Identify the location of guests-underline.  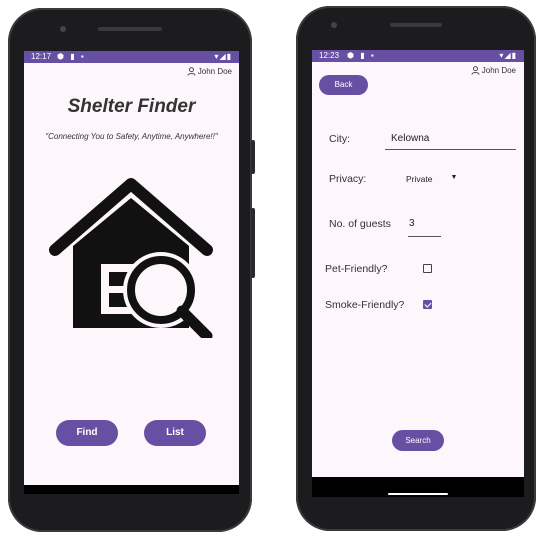
(424, 236).